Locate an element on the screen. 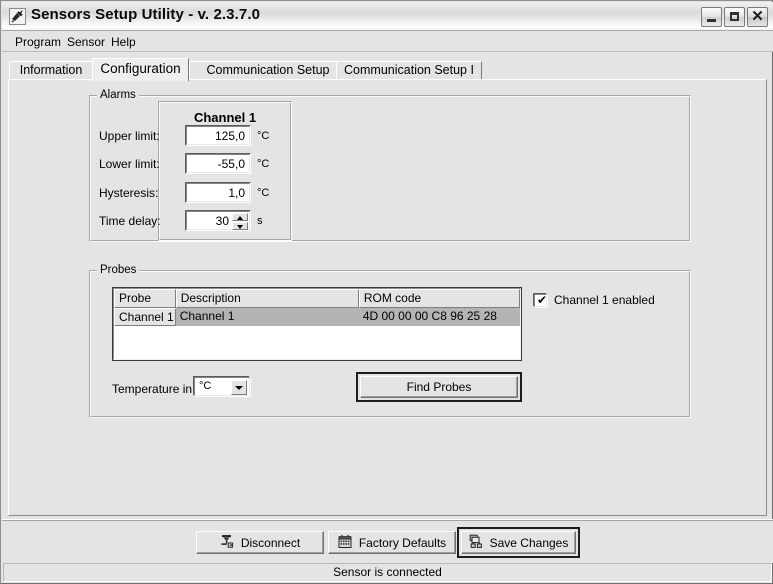  upper-limit-label: Upper limit: is located at coordinates (129, 136).